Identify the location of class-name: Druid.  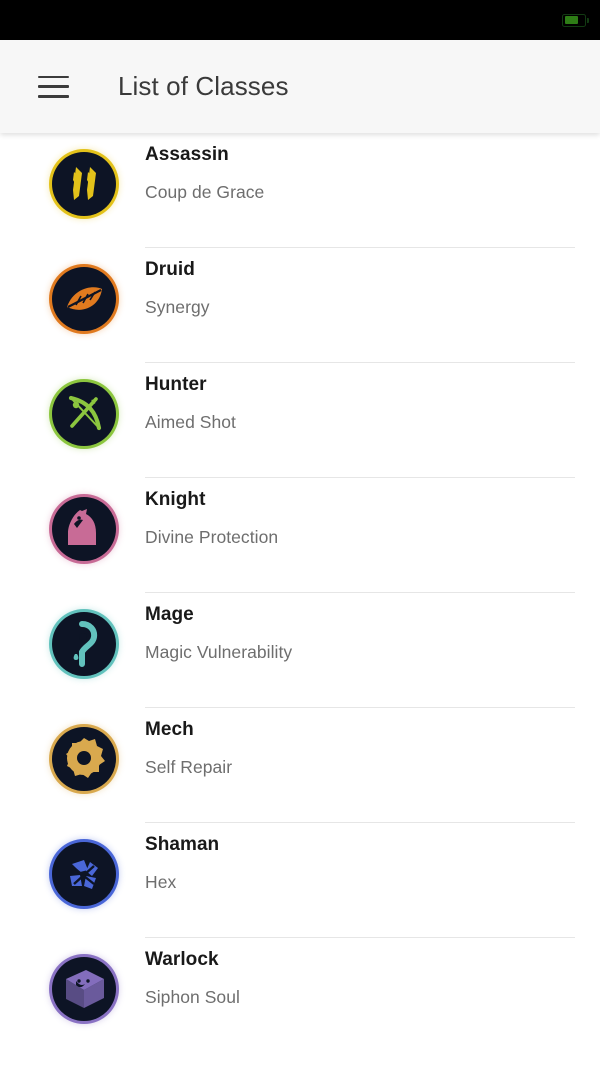
(170, 269).